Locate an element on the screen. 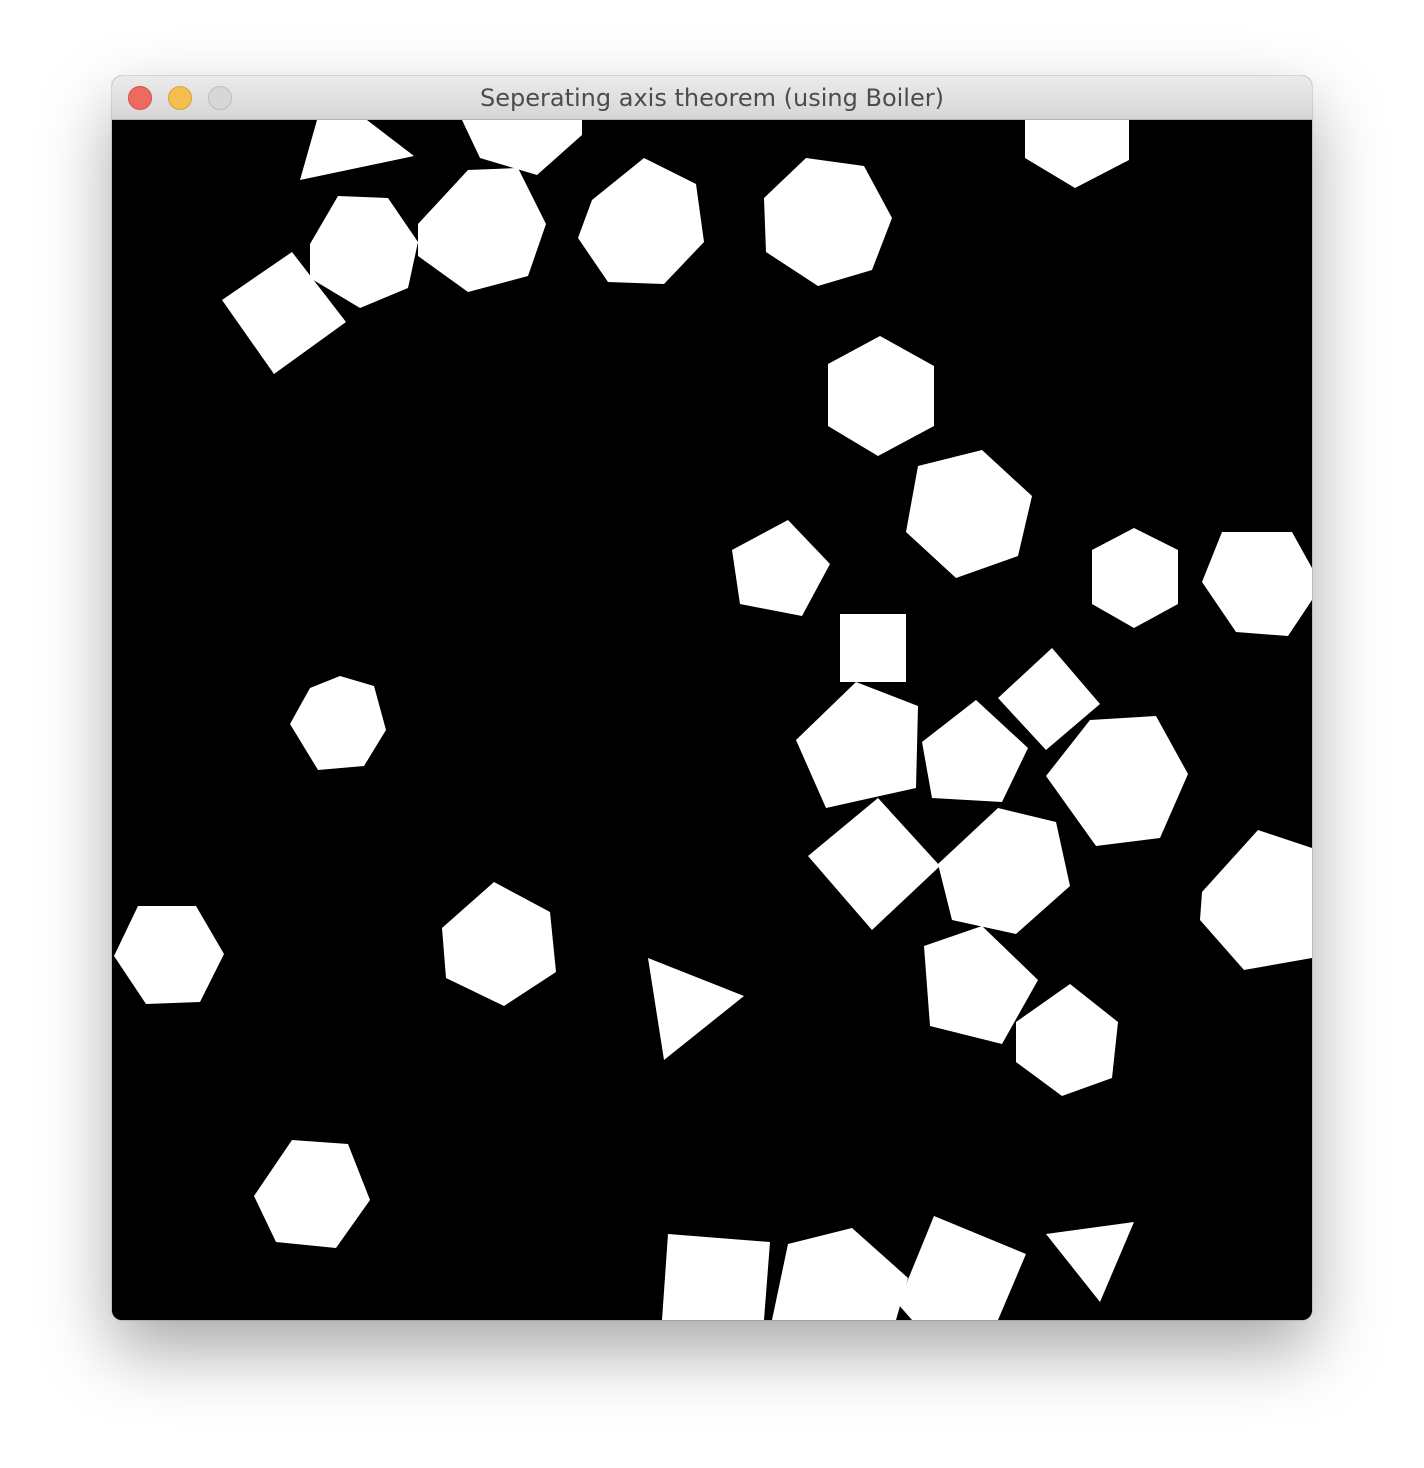 The image size is (1424, 1468). window-title: Seperating axis theorem (using Boiler) is located at coordinates (712, 98).